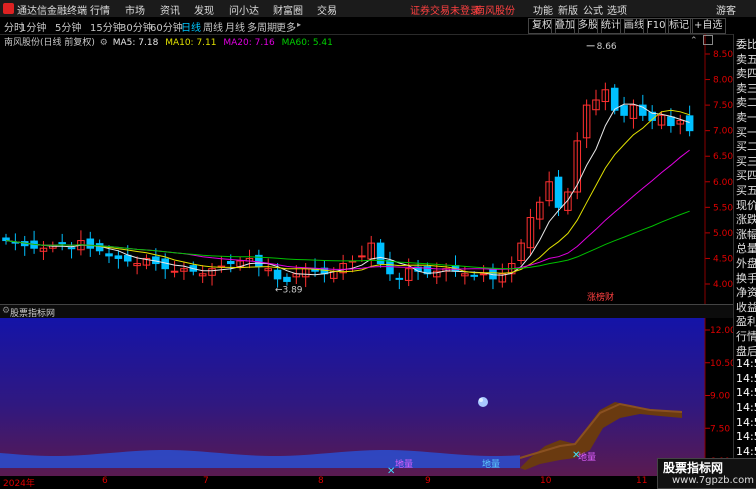 The height and width of the screenshot is (489, 756). What do you see at coordinates (299, 24) in the screenshot?
I see `more-chevron-icon: ▸` at bounding box center [299, 24].